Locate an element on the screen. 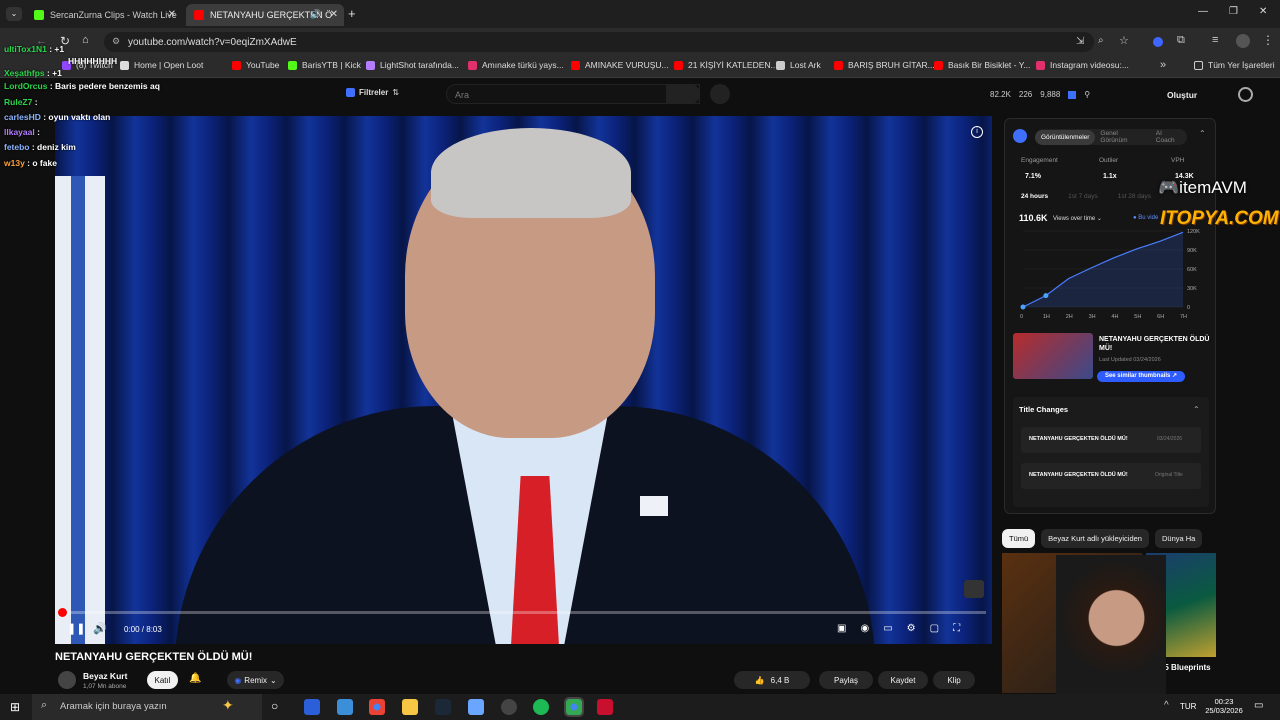 The width and height of the screenshot is (1280, 720). tab-ai-coach: AI Coach is located at coordinates (1169, 137).